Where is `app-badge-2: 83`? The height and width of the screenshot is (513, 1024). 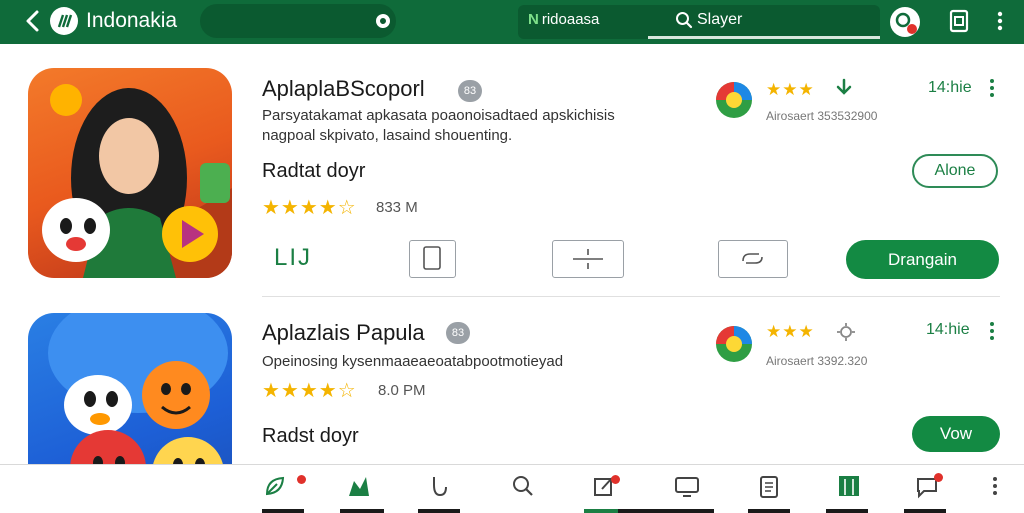 app-badge-2: 83 is located at coordinates (458, 333).